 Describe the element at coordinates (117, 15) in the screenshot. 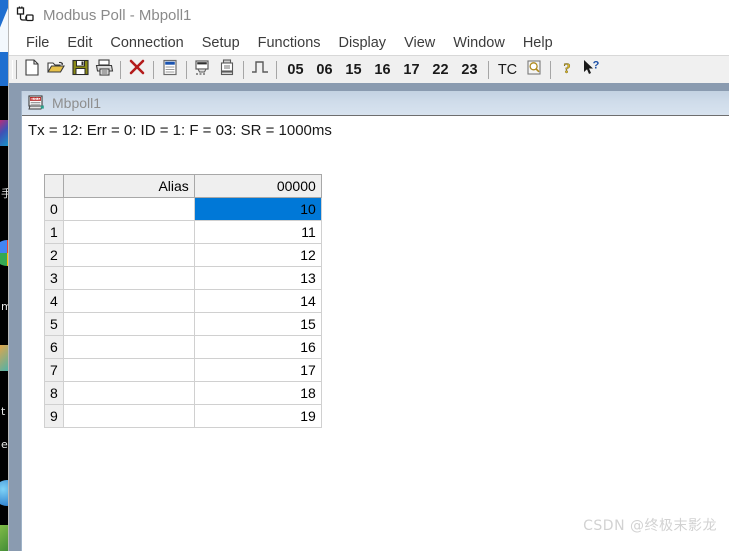

I see `window-title: Modbus Poll - Mbpoll1` at that location.